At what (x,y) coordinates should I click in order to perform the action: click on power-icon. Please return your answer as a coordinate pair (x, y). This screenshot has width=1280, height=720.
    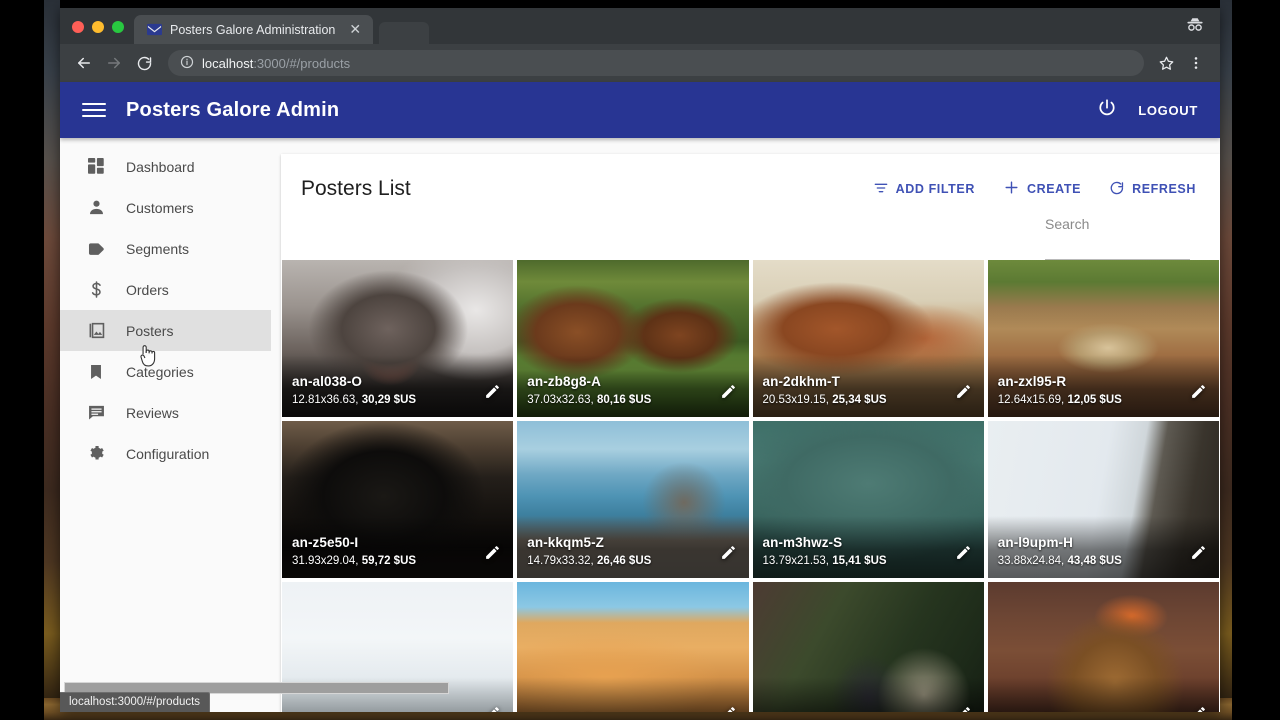
    Looking at the image, I should click on (1107, 110).